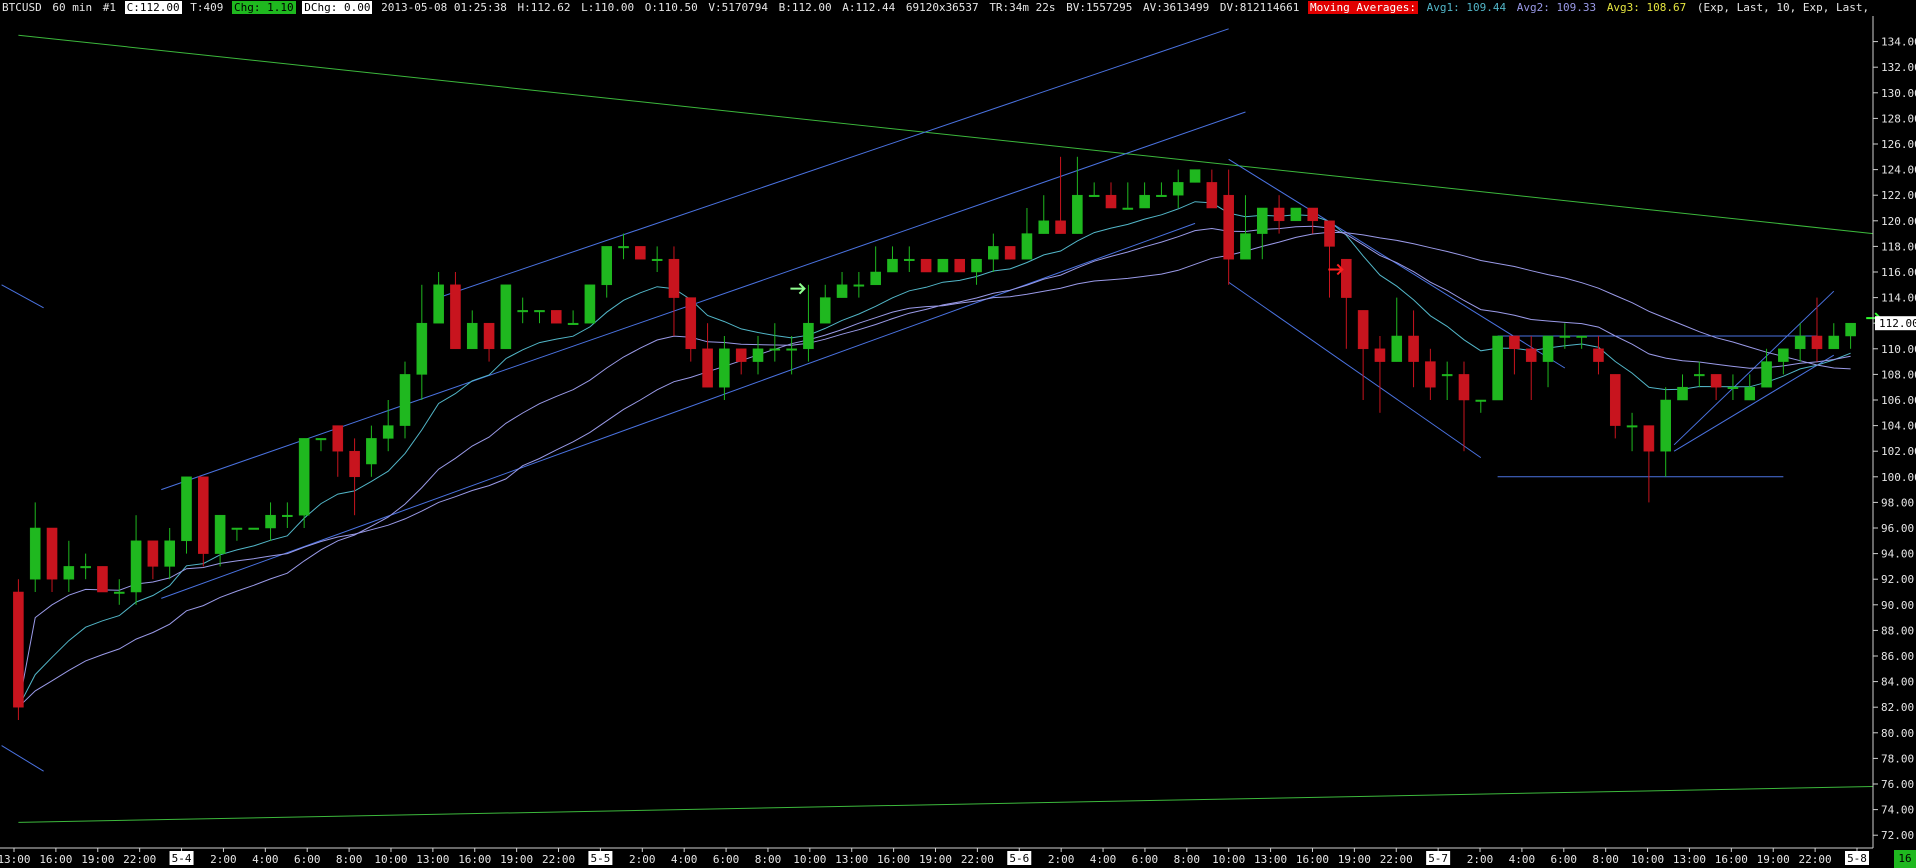  Describe the element at coordinates (1898, 118) in the screenshot. I see `price-tick-label: 128.00` at that location.